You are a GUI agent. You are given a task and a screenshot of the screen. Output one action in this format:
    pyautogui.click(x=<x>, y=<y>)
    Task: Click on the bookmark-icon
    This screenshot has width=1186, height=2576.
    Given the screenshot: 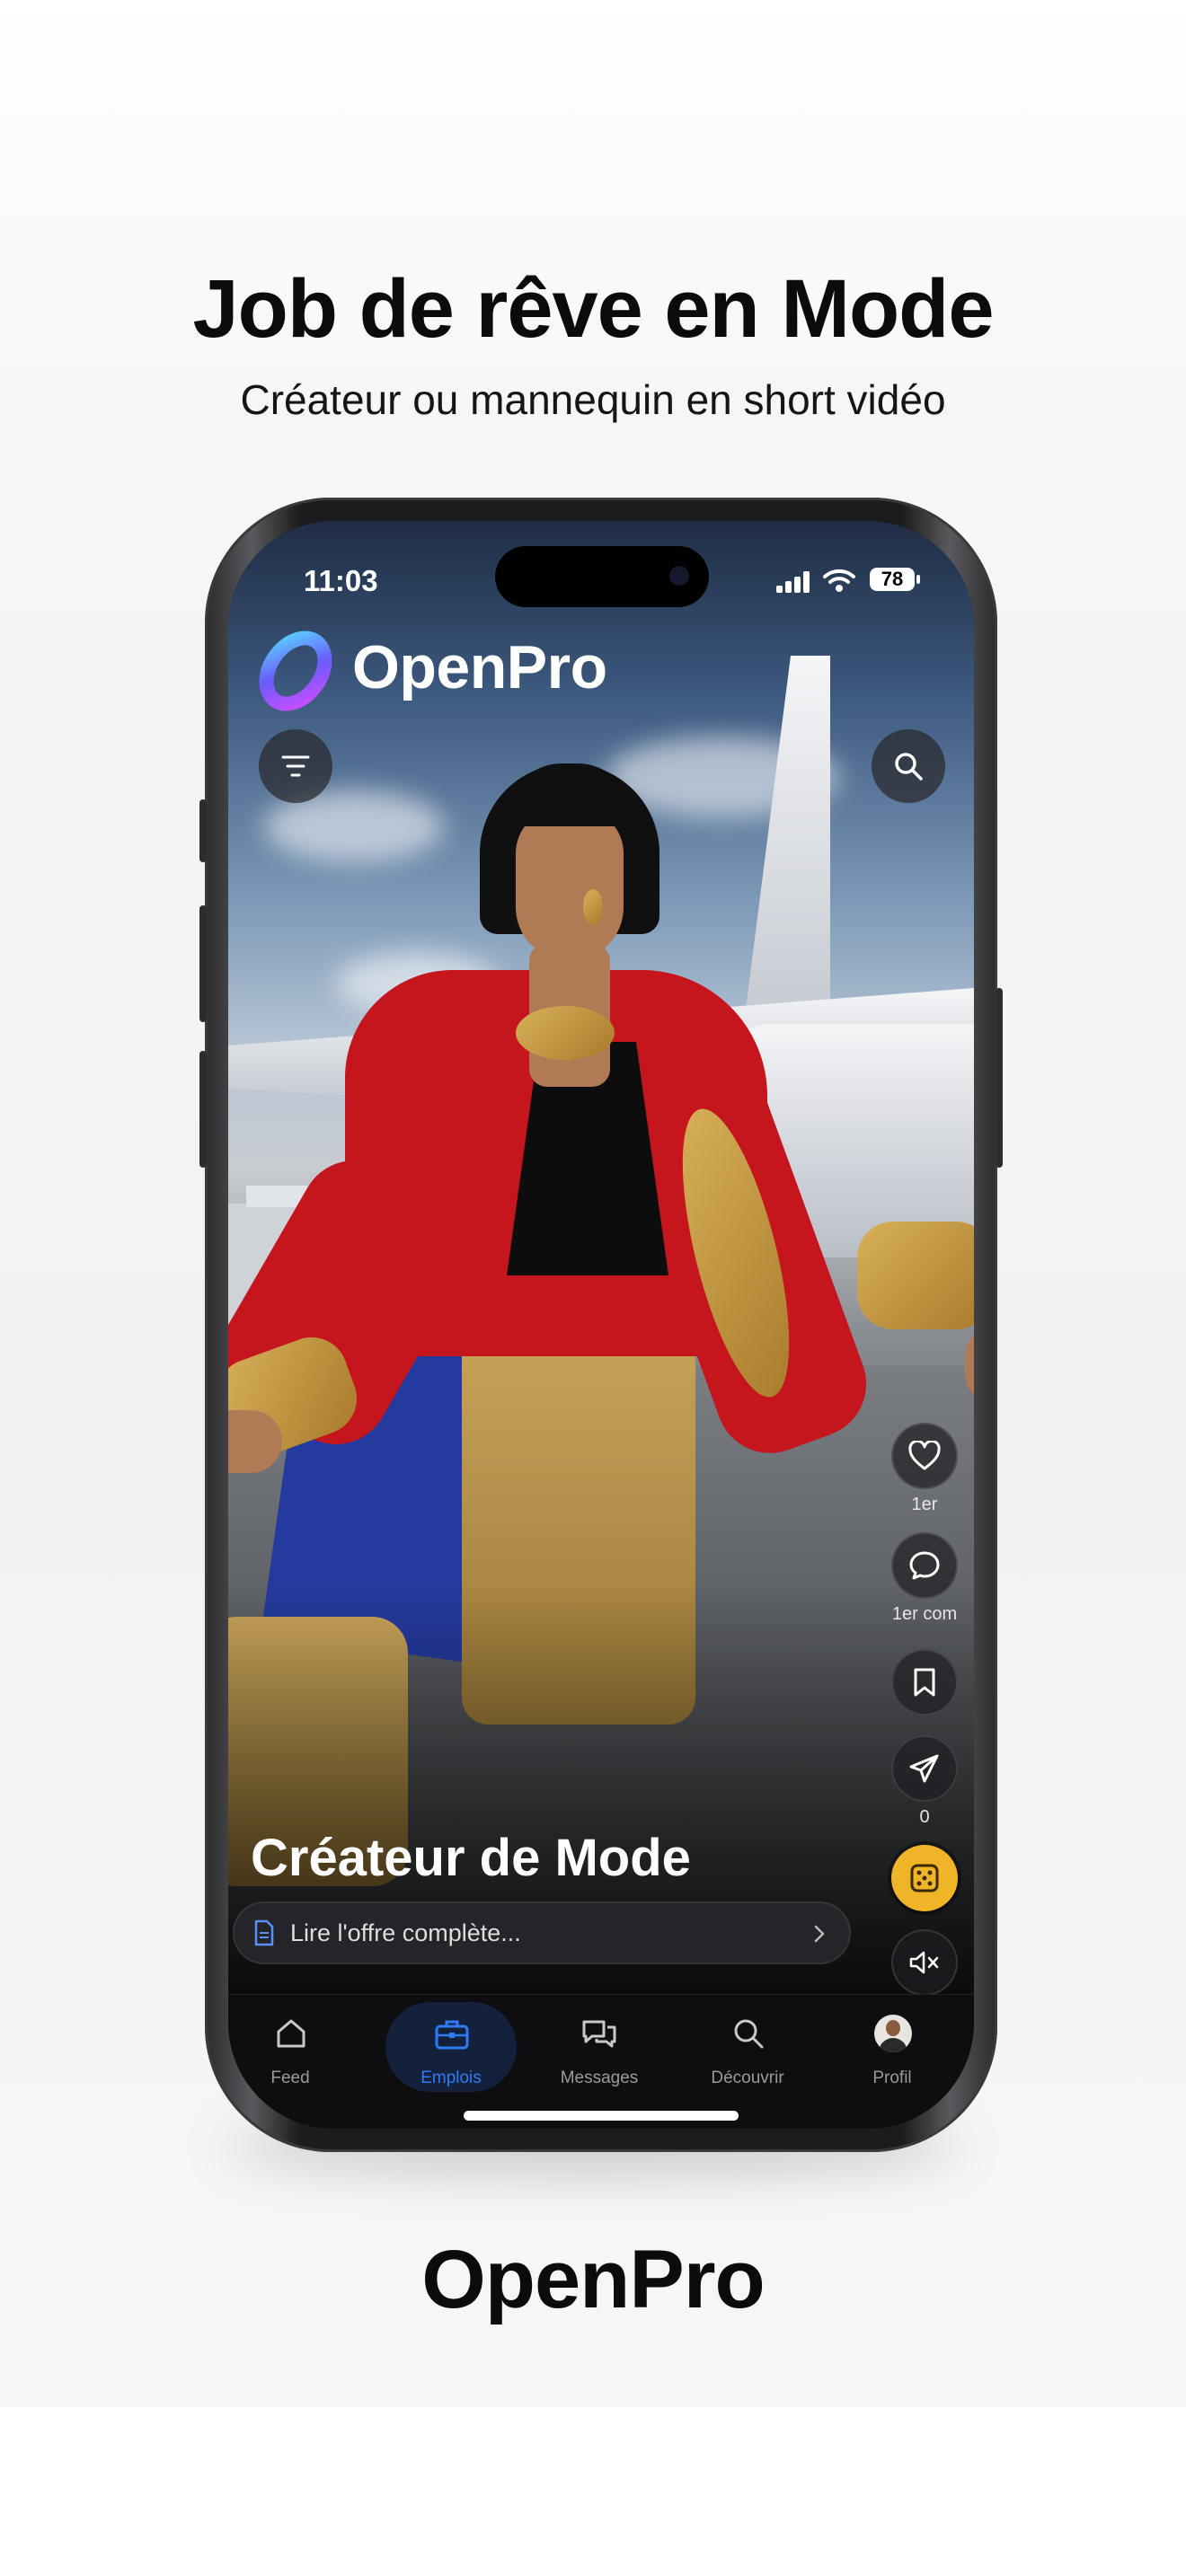 What is the action you would take?
    pyautogui.click(x=924, y=1682)
    